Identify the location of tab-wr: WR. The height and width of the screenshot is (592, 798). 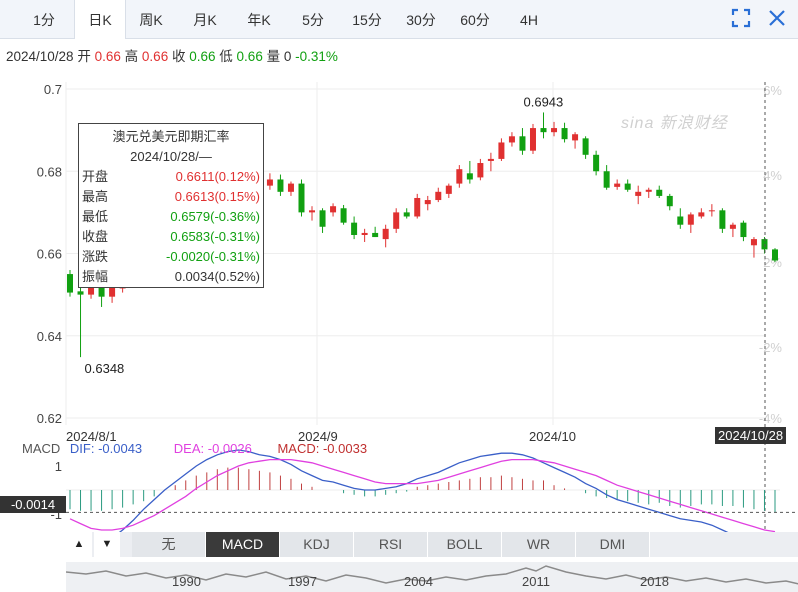
(539, 544).